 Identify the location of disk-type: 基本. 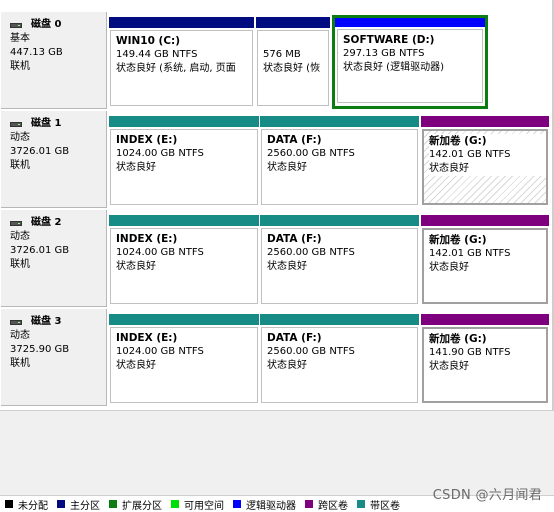
(20, 38).